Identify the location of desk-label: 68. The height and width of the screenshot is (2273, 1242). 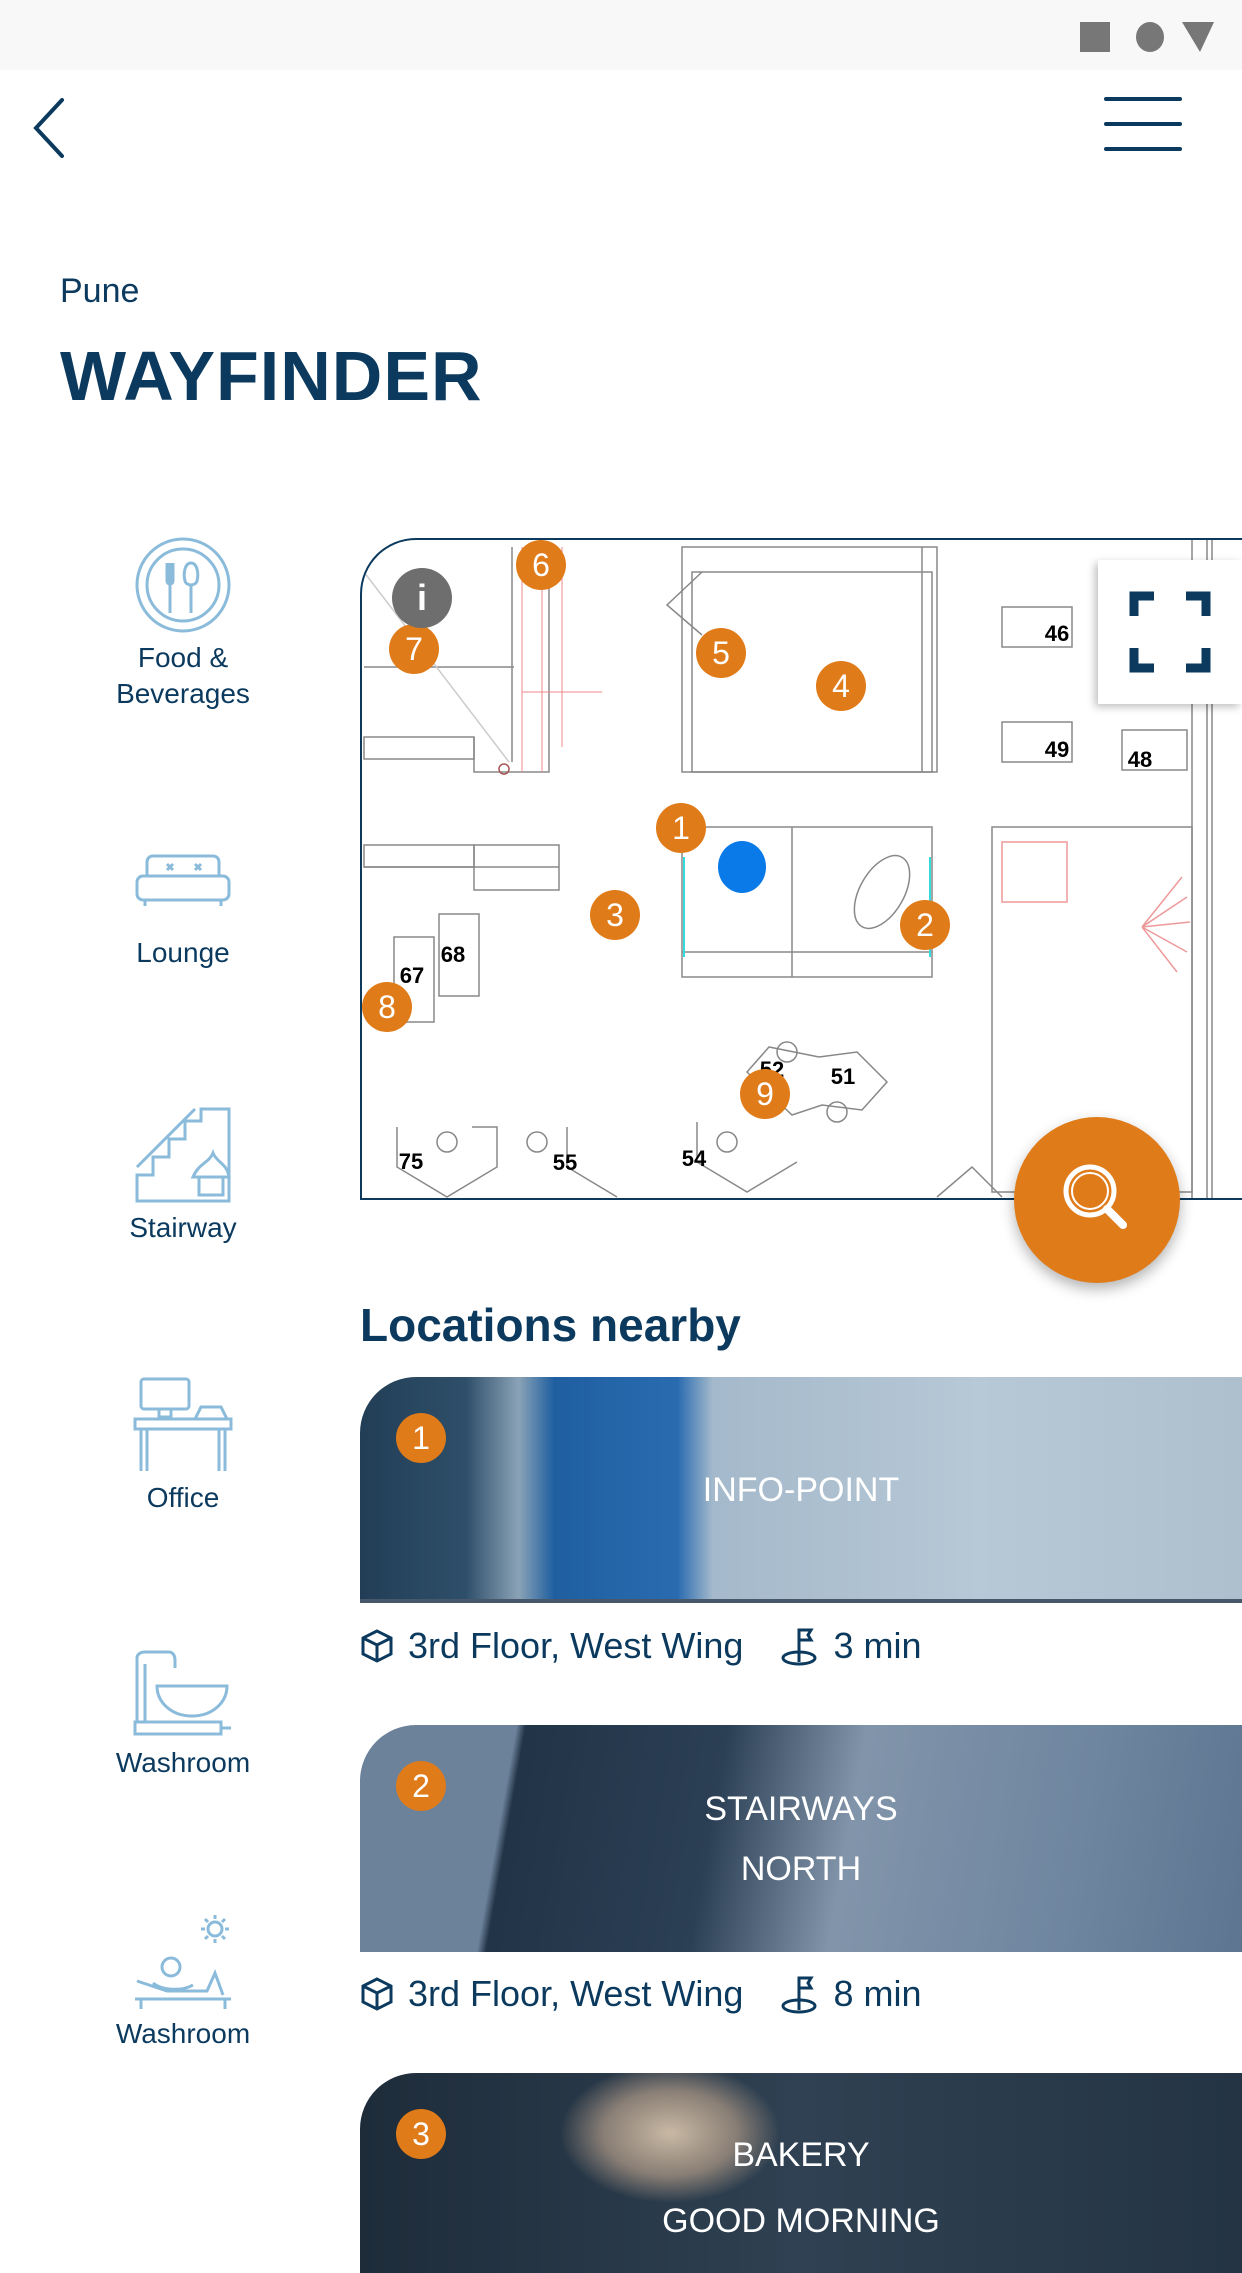
(453, 954).